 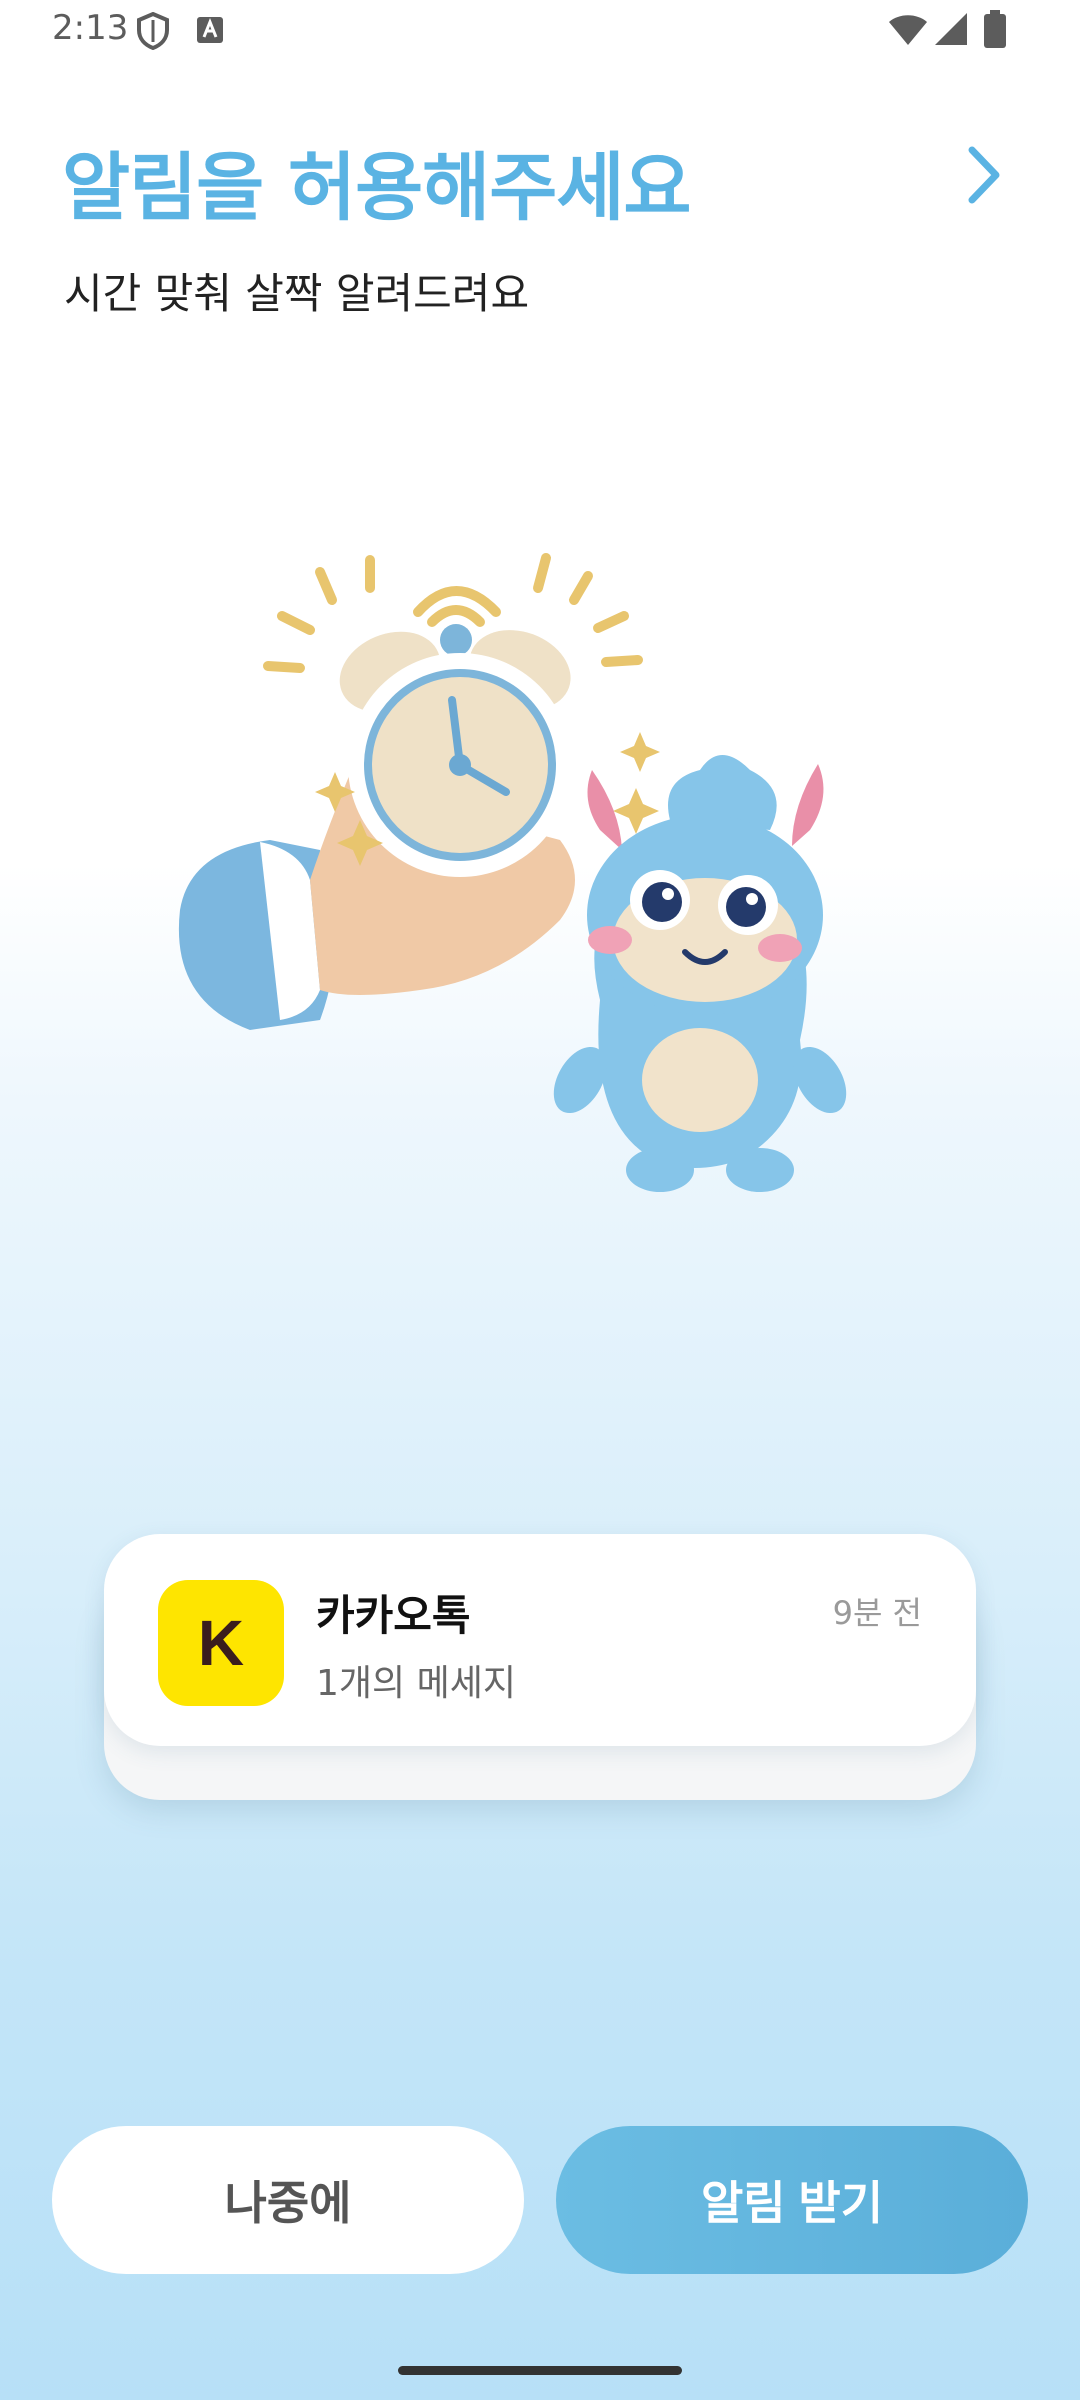 What do you see at coordinates (985, 175) in the screenshot?
I see `chevron-right-icon` at bounding box center [985, 175].